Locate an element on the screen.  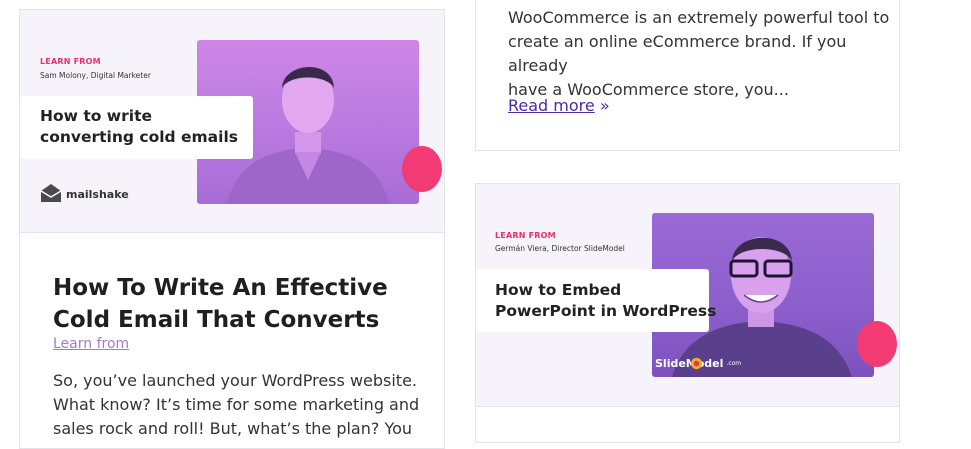
mailshake-icon is located at coordinates (51, 194).